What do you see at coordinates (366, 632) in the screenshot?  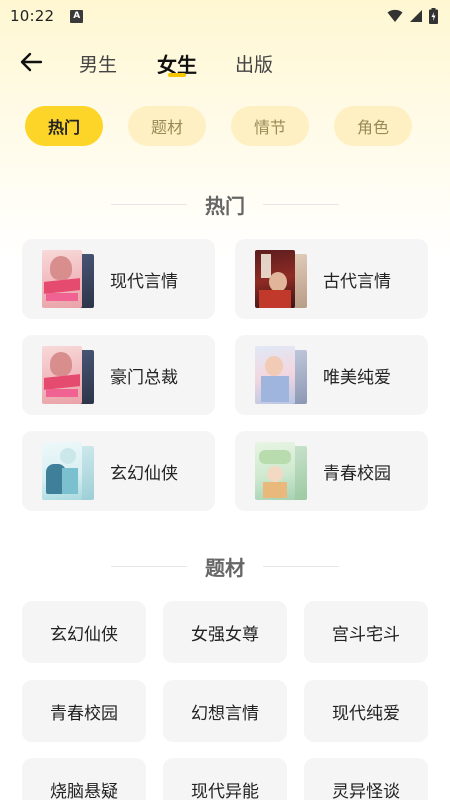 I see `theme-item: 宫斗宅斗` at bounding box center [366, 632].